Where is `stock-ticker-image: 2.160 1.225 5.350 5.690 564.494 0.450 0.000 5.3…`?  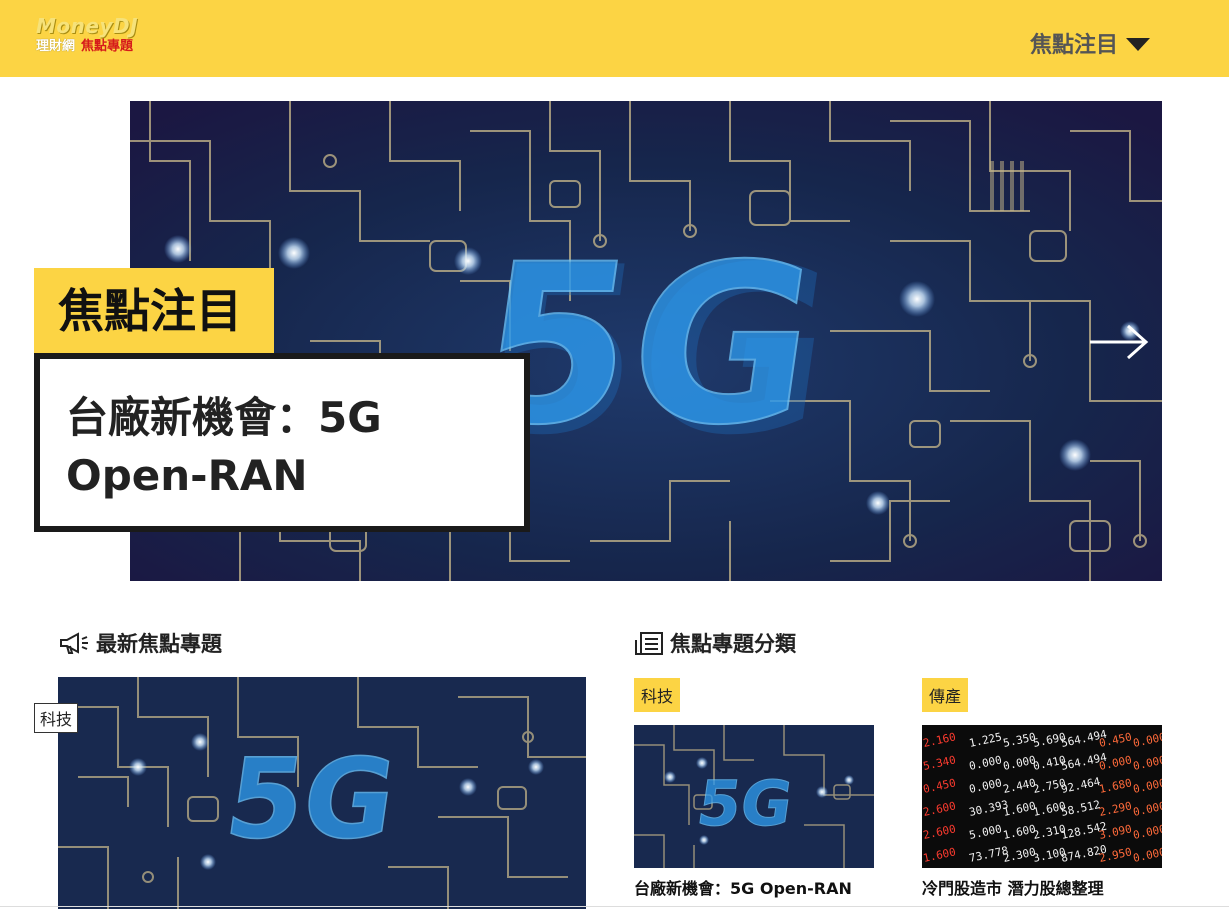
stock-ticker-image: 2.160 1.225 5.350 5.690 564.494 0.450 0.000 5.3… is located at coordinates (1042, 796).